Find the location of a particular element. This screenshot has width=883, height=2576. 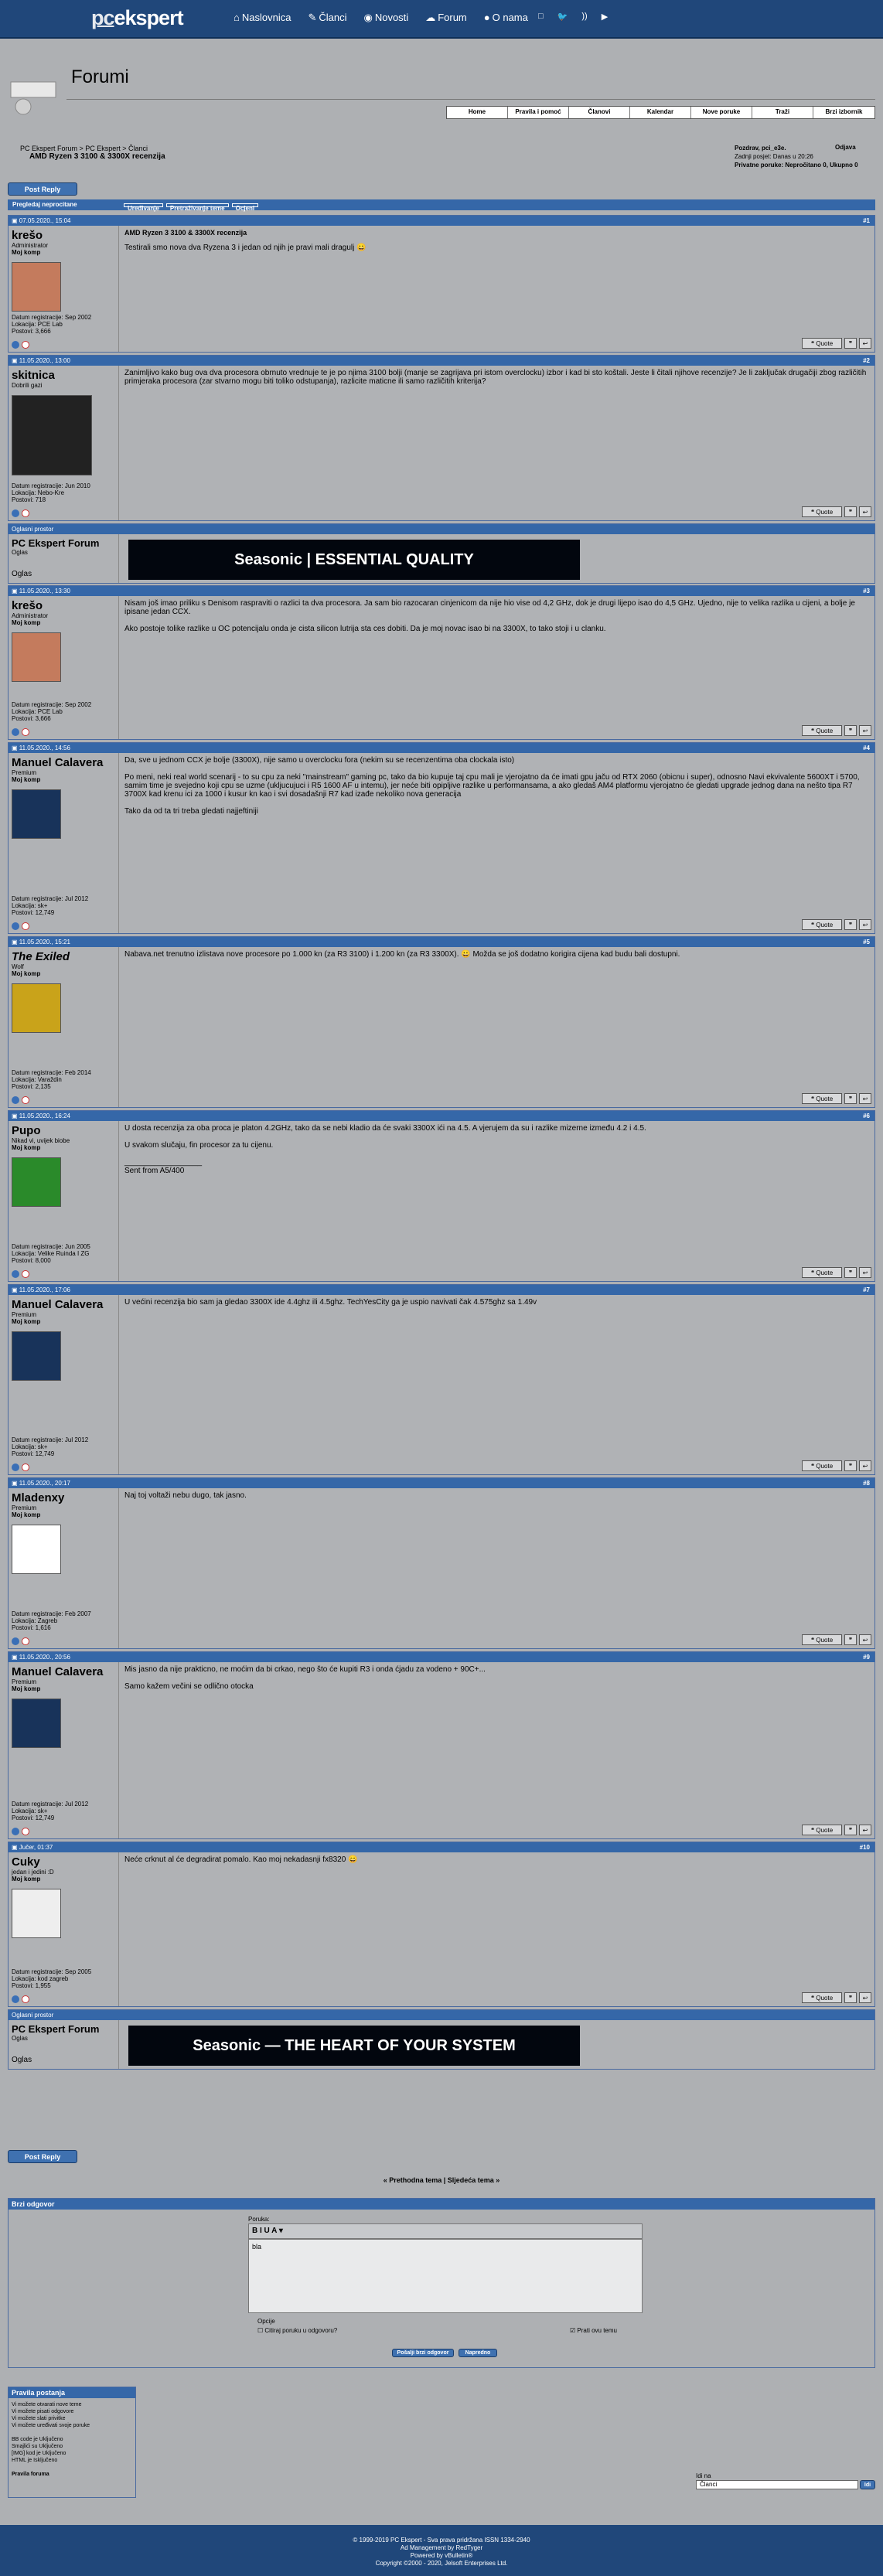

username: Pupo is located at coordinates (63, 1130).